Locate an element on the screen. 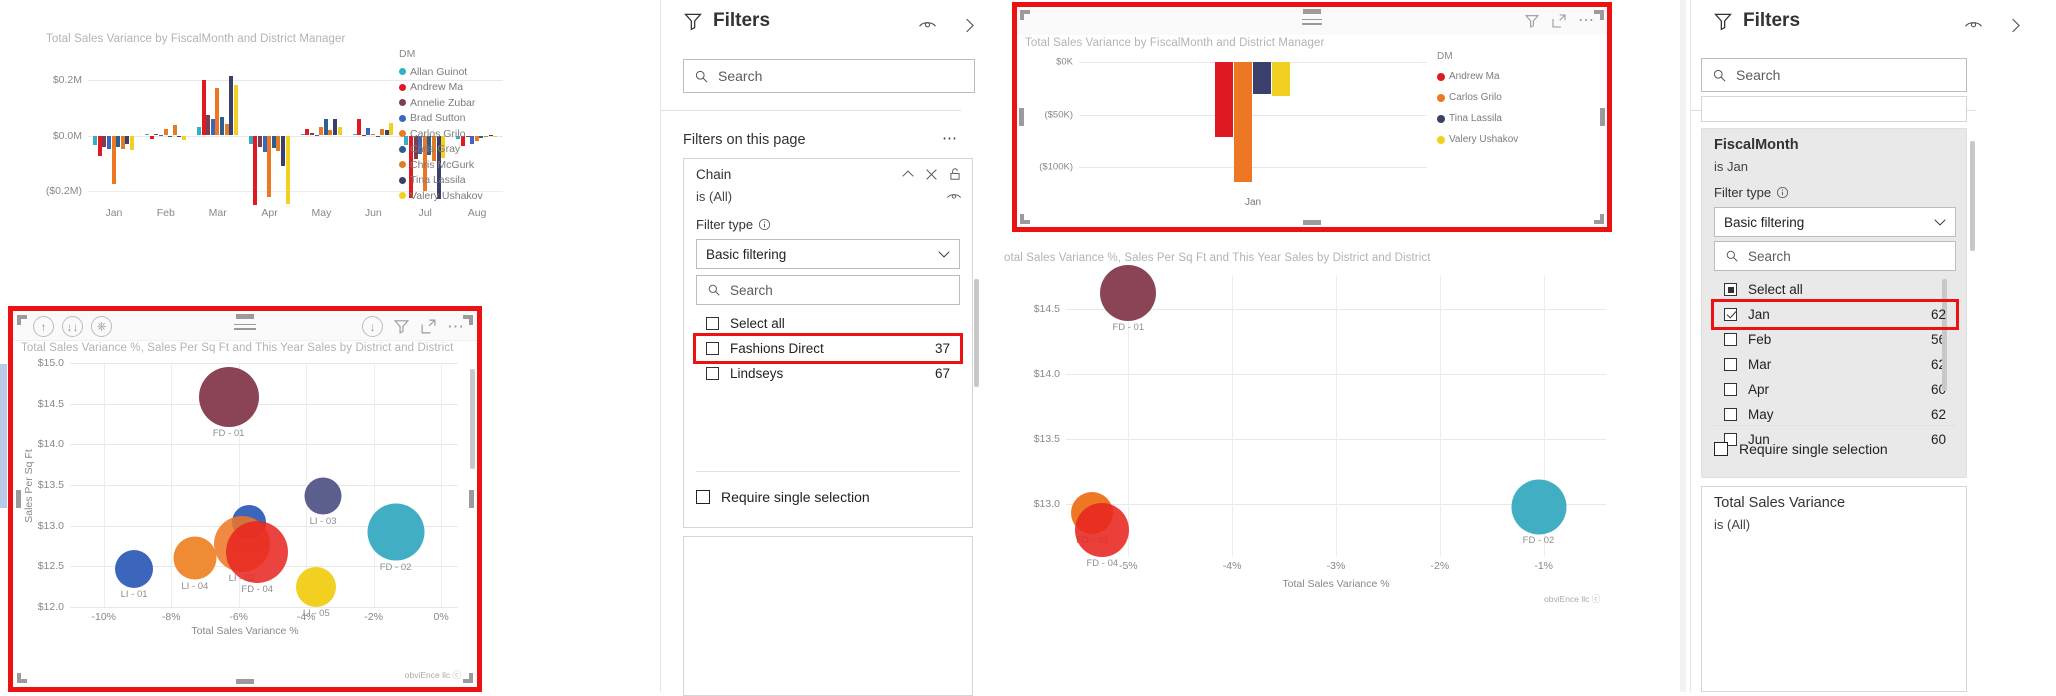  filter-card-total-sales-variance: Total Sales Variance is (All) is located at coordinates (1834, 589).